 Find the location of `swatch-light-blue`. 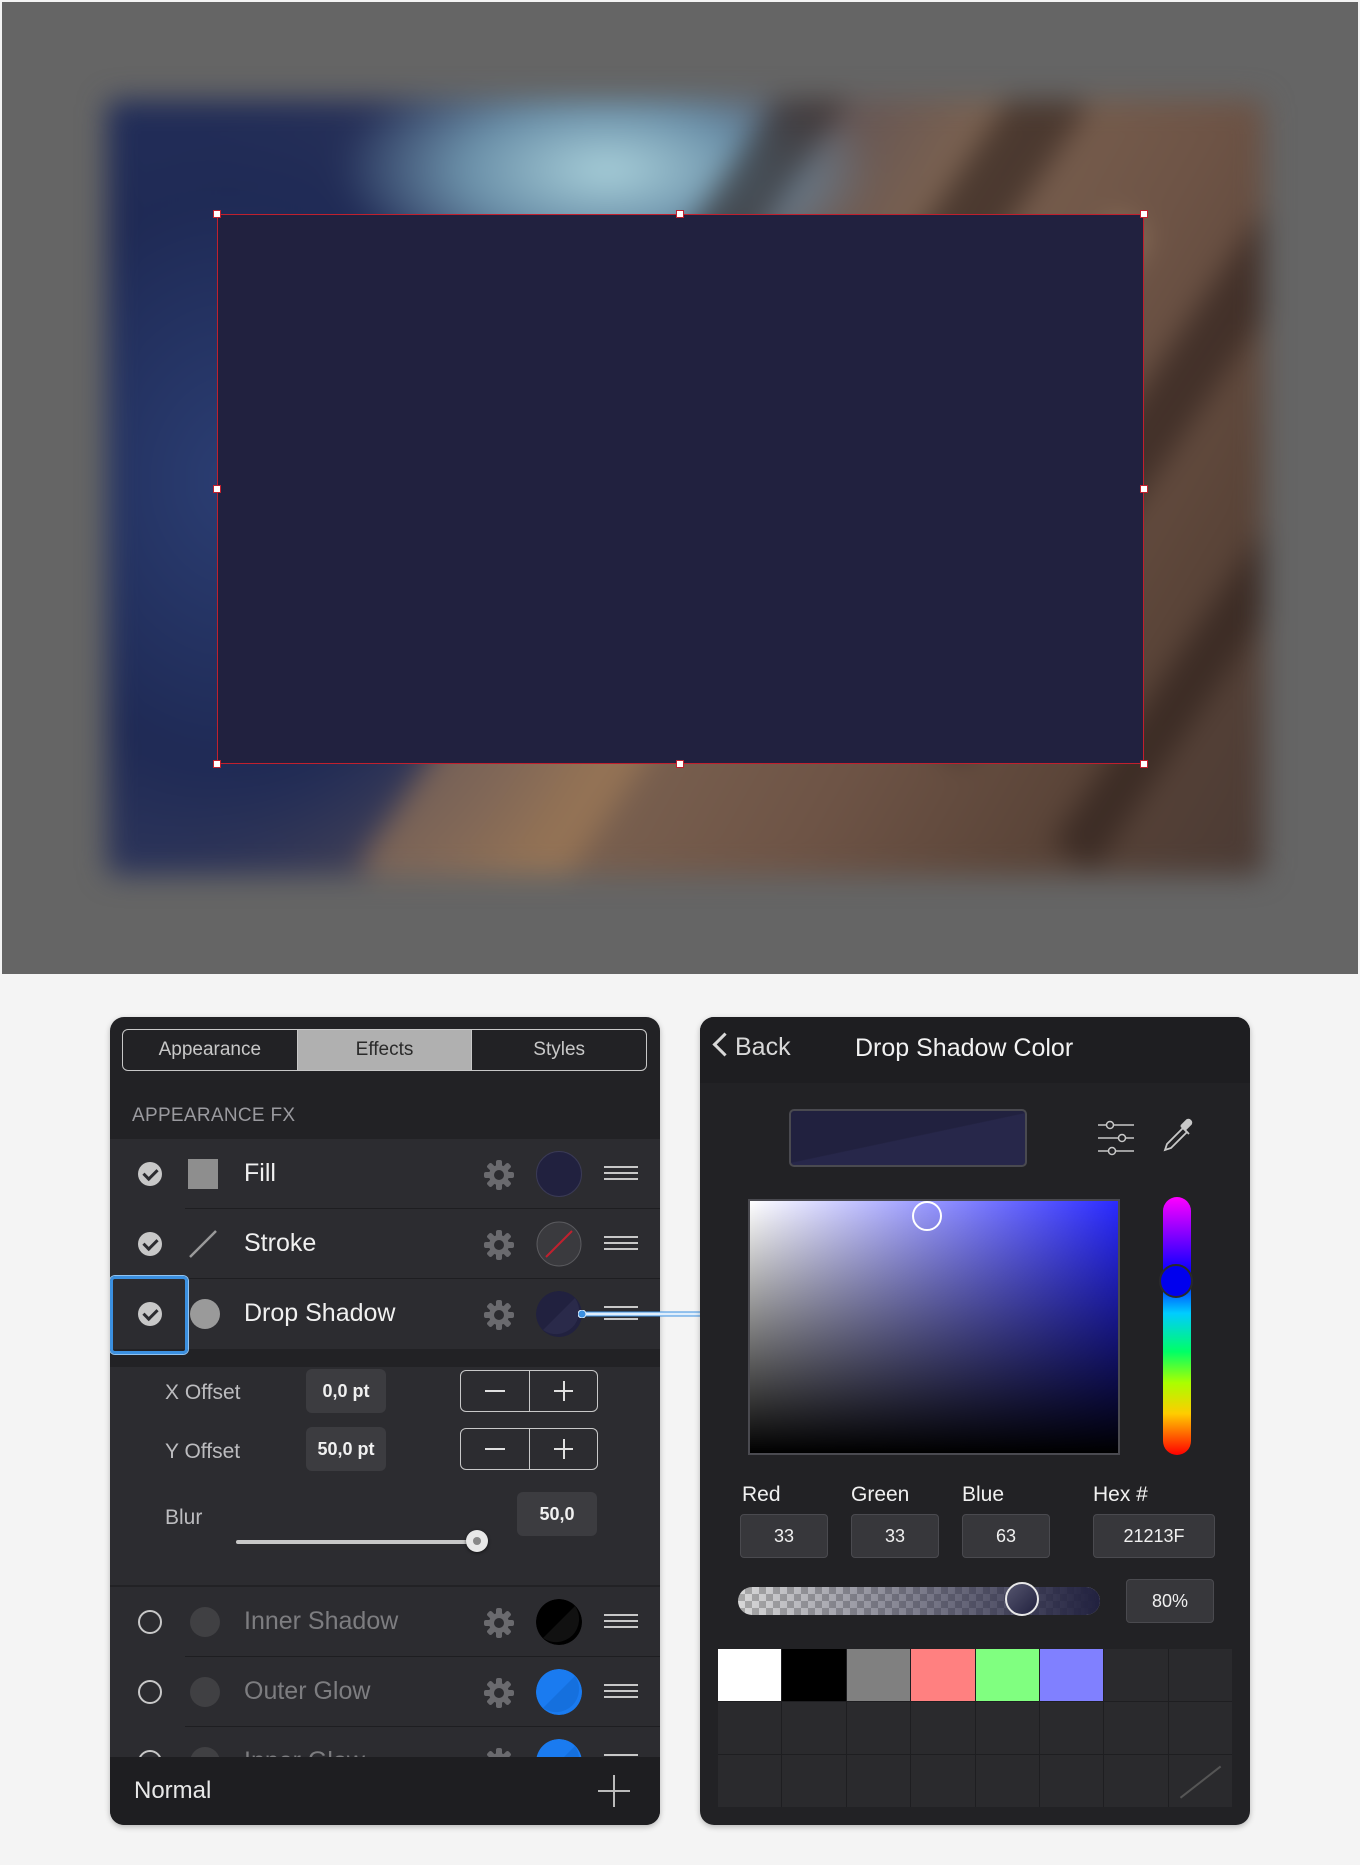

swatch-light-blue is located at coordinates (1071, 1675).